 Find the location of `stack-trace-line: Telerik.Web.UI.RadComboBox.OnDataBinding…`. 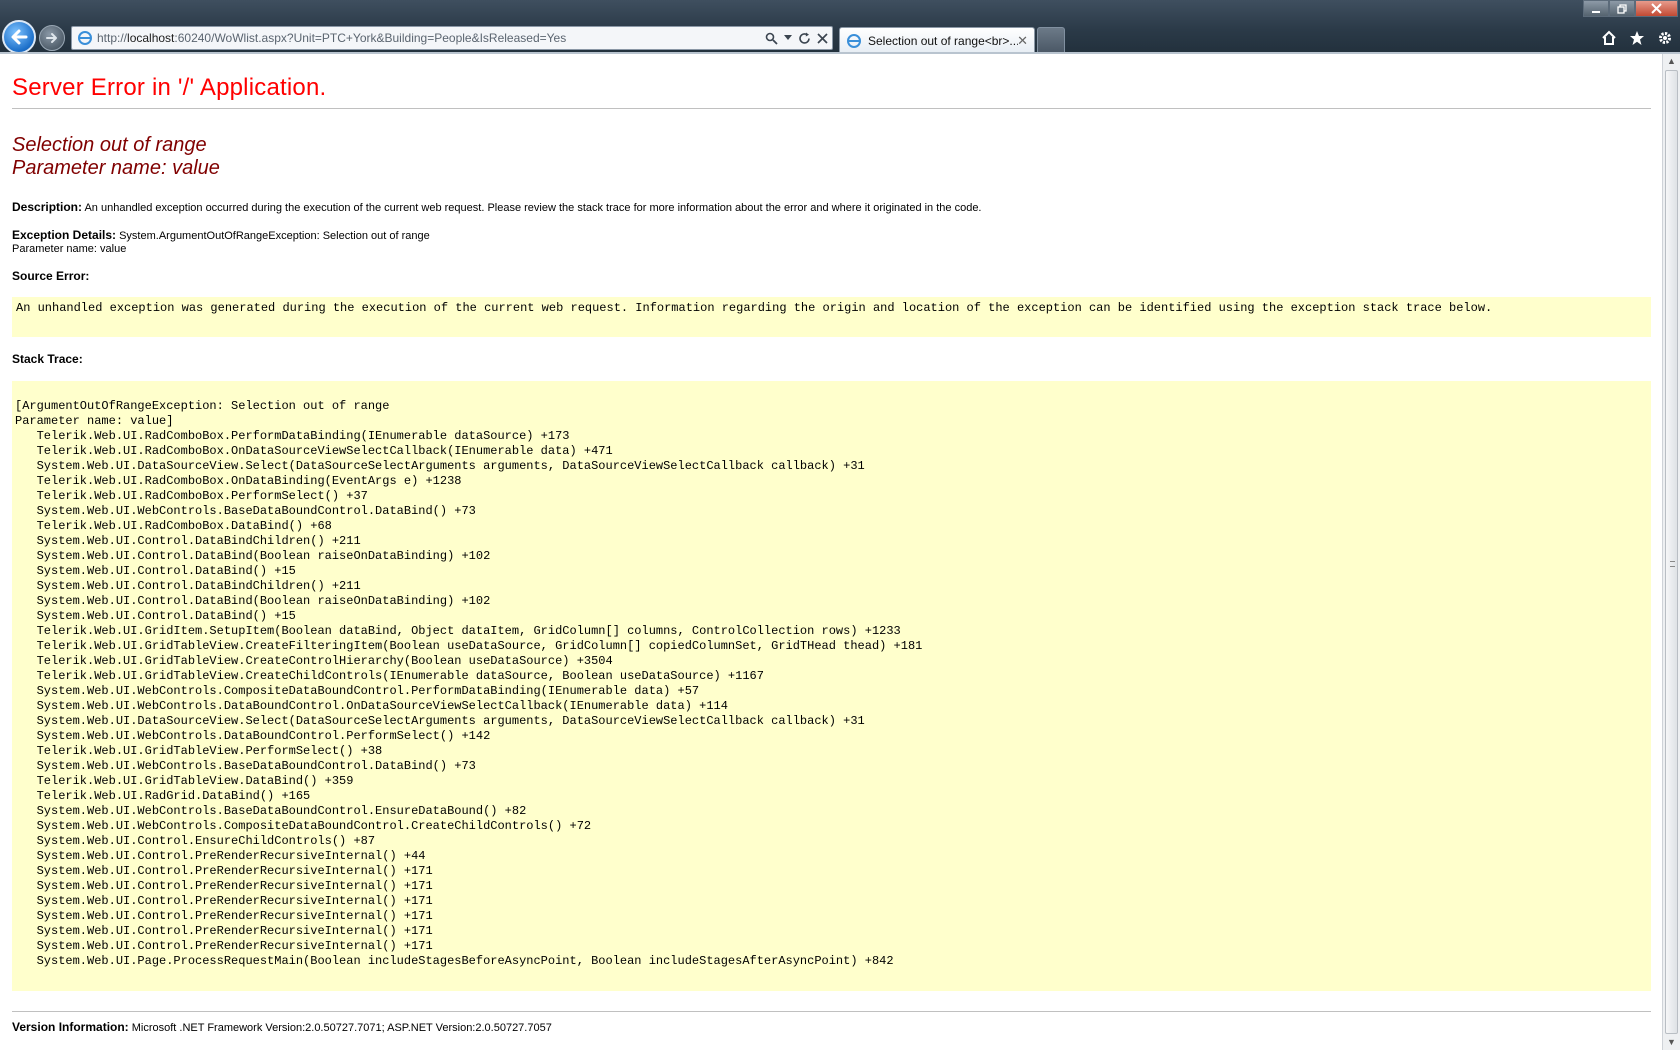

stack-trace-line: Telerik.Web.UI.RadComboBox.OnDataBinding… is located at coordinates (238, 481).